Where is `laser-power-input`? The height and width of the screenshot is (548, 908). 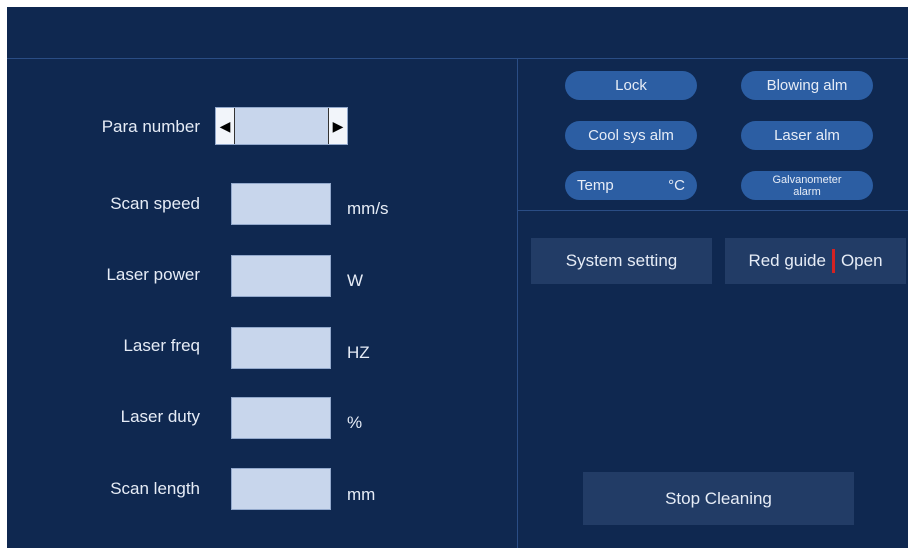 laser-power-input is located at coordinates (281, 276).